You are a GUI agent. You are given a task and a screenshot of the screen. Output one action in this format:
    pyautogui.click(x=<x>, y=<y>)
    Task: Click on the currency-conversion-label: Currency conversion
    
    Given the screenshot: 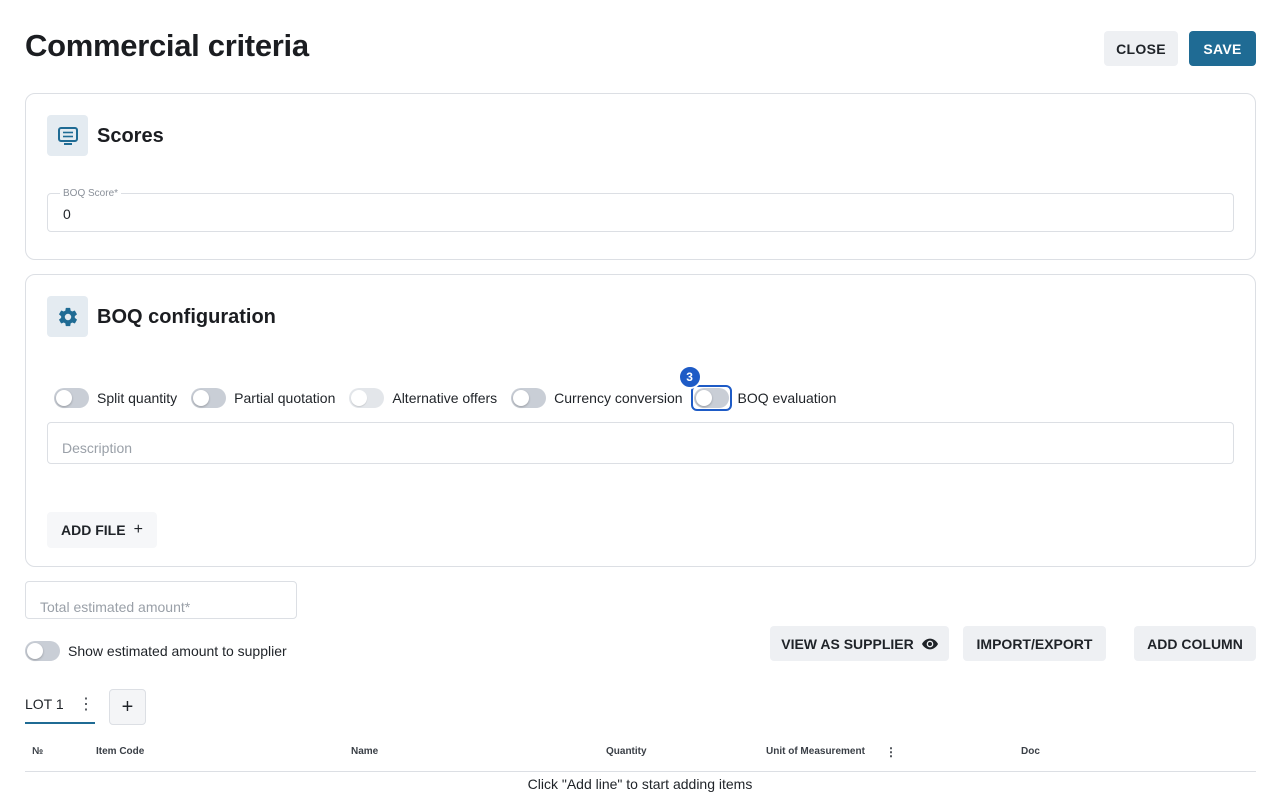 What is the action you would take?
    pyautogui.click(x=618, y=398)
    